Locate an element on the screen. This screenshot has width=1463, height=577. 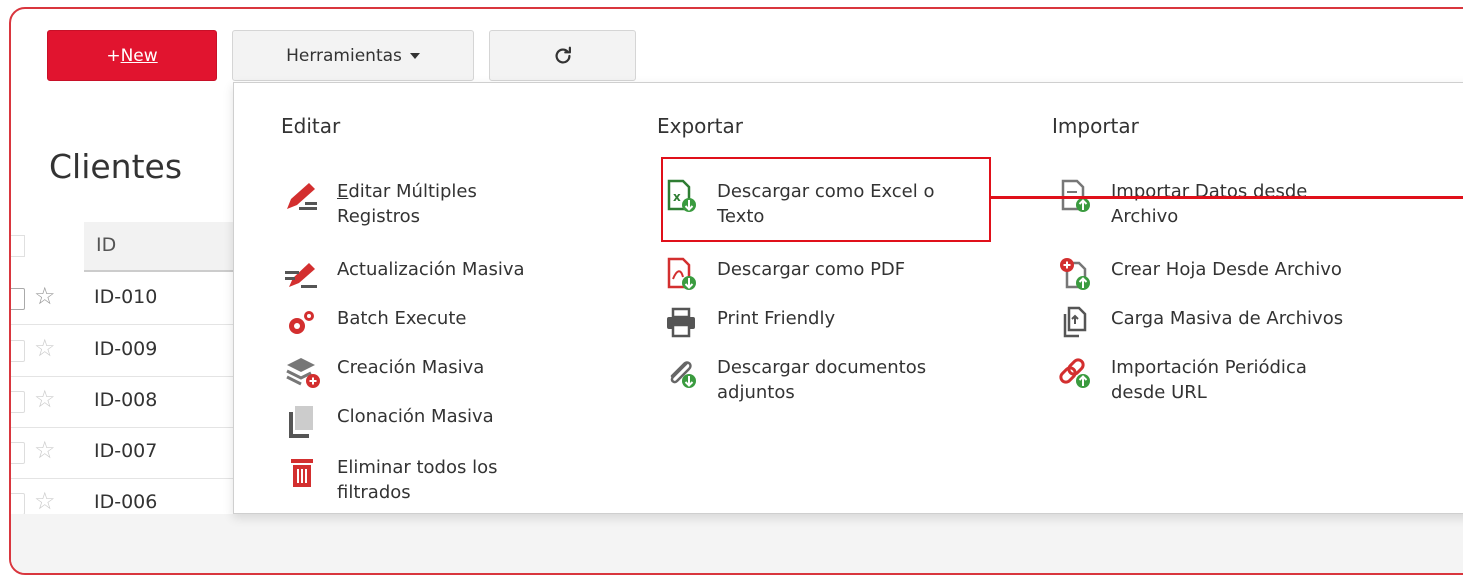
row-id: ID-006 is located at coordinates (126, 502).